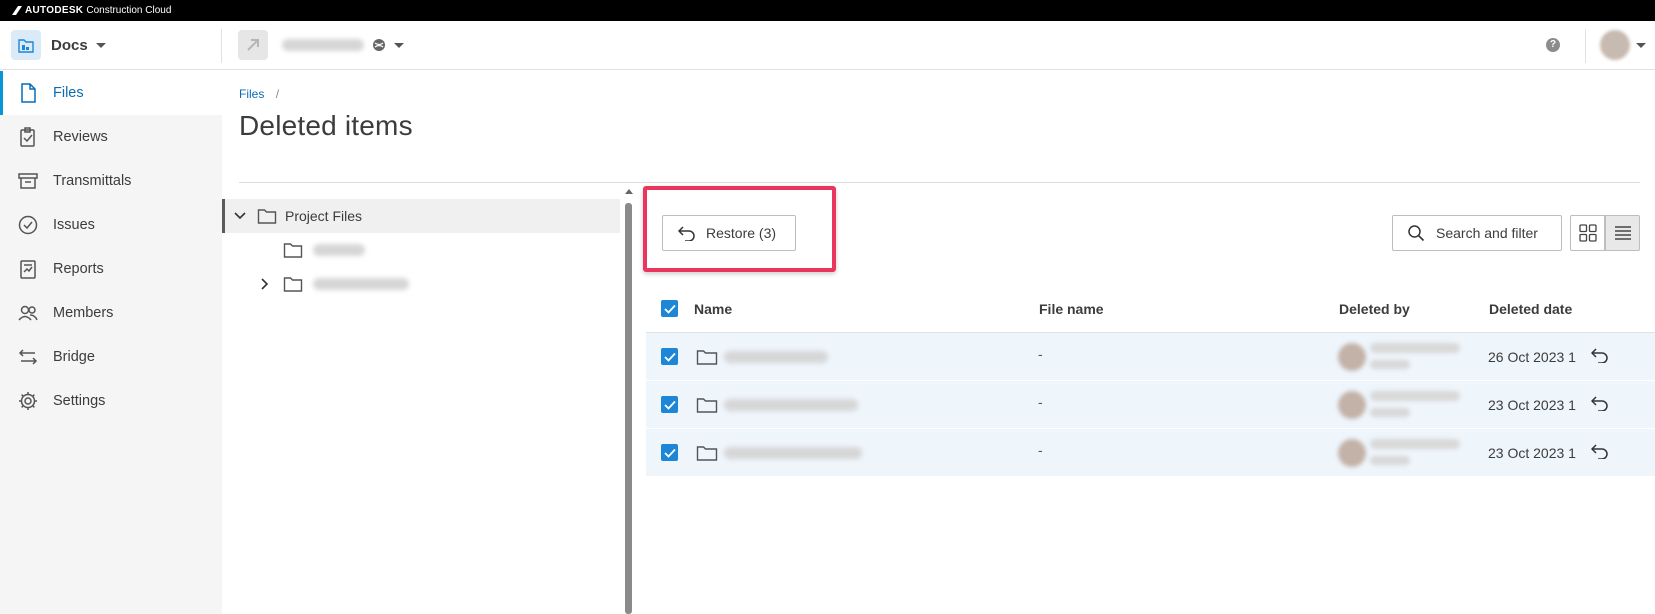  I want to click on sidebar-item-transmittals: Transmittals, so click(112, 181).